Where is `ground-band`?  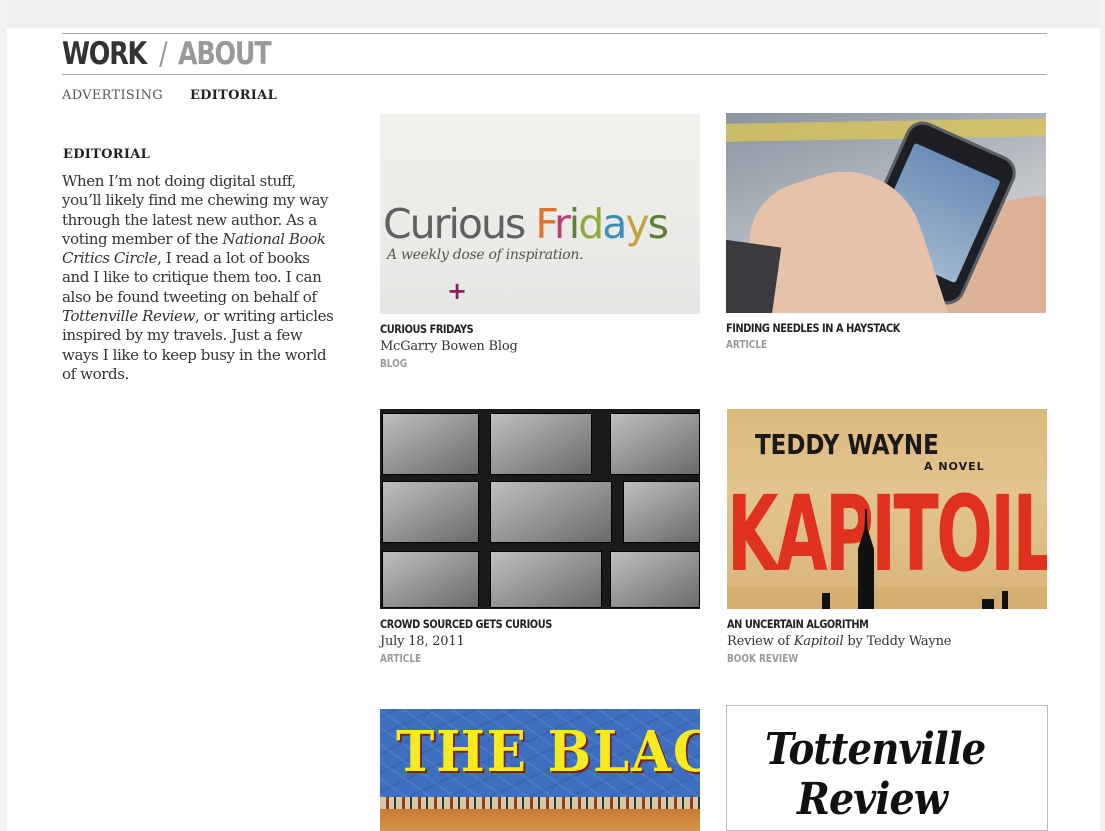
ground-band is located at coordinates (540, 820).